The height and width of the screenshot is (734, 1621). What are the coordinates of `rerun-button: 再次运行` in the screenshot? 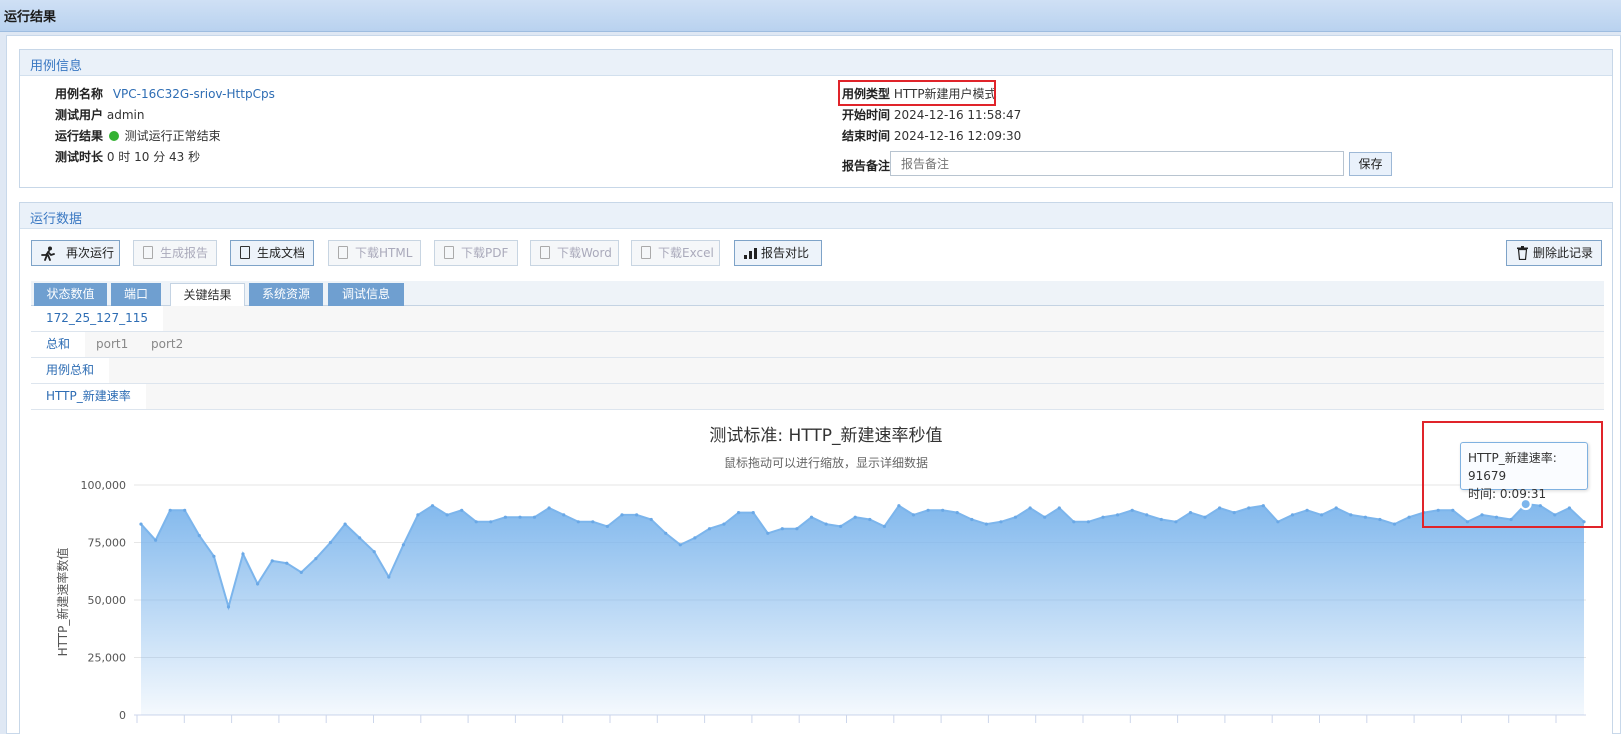 It's located at (75, 253).